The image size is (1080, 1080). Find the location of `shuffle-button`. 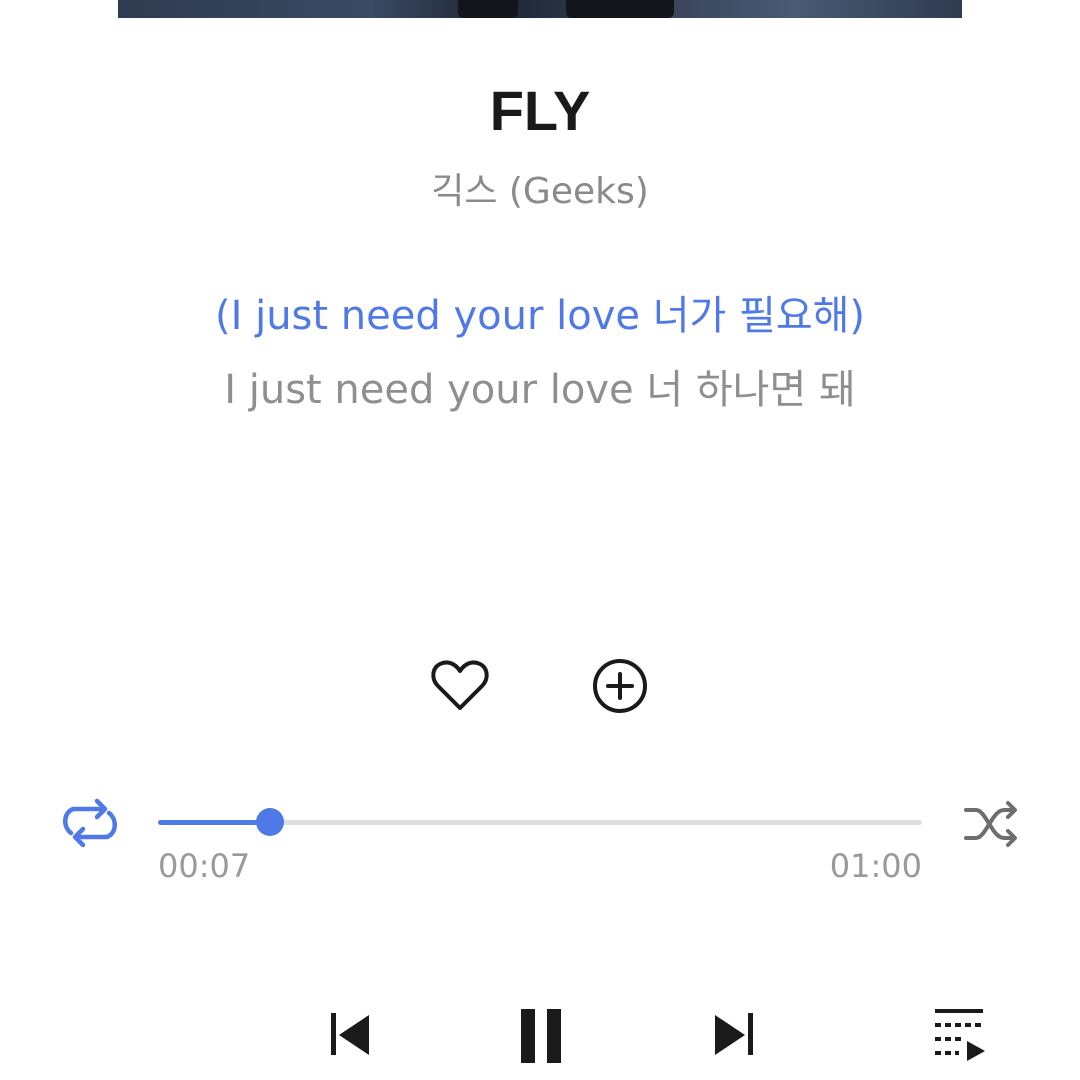

shuffle-button is located at coordinates (990, 824).